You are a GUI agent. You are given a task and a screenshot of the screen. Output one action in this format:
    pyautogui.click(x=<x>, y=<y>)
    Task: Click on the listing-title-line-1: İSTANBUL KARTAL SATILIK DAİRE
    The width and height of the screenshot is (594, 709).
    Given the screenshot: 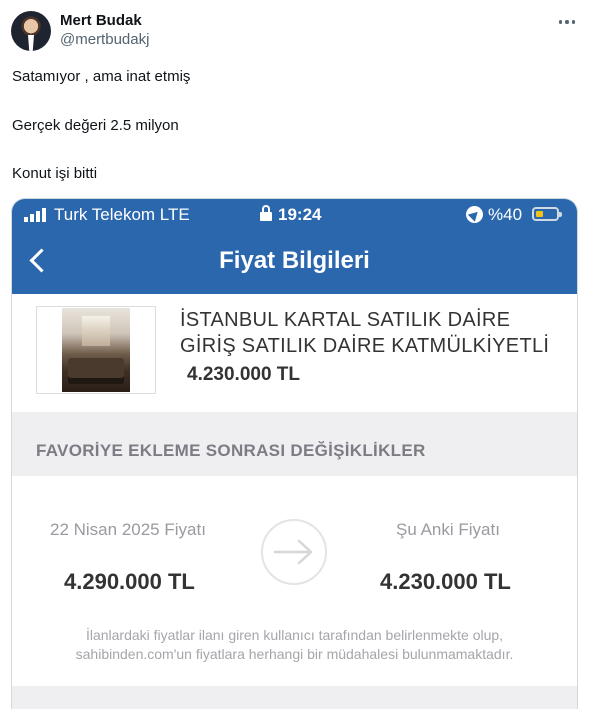 What is the action you would take?
    pyautogui.click(x=345, y=320)
    